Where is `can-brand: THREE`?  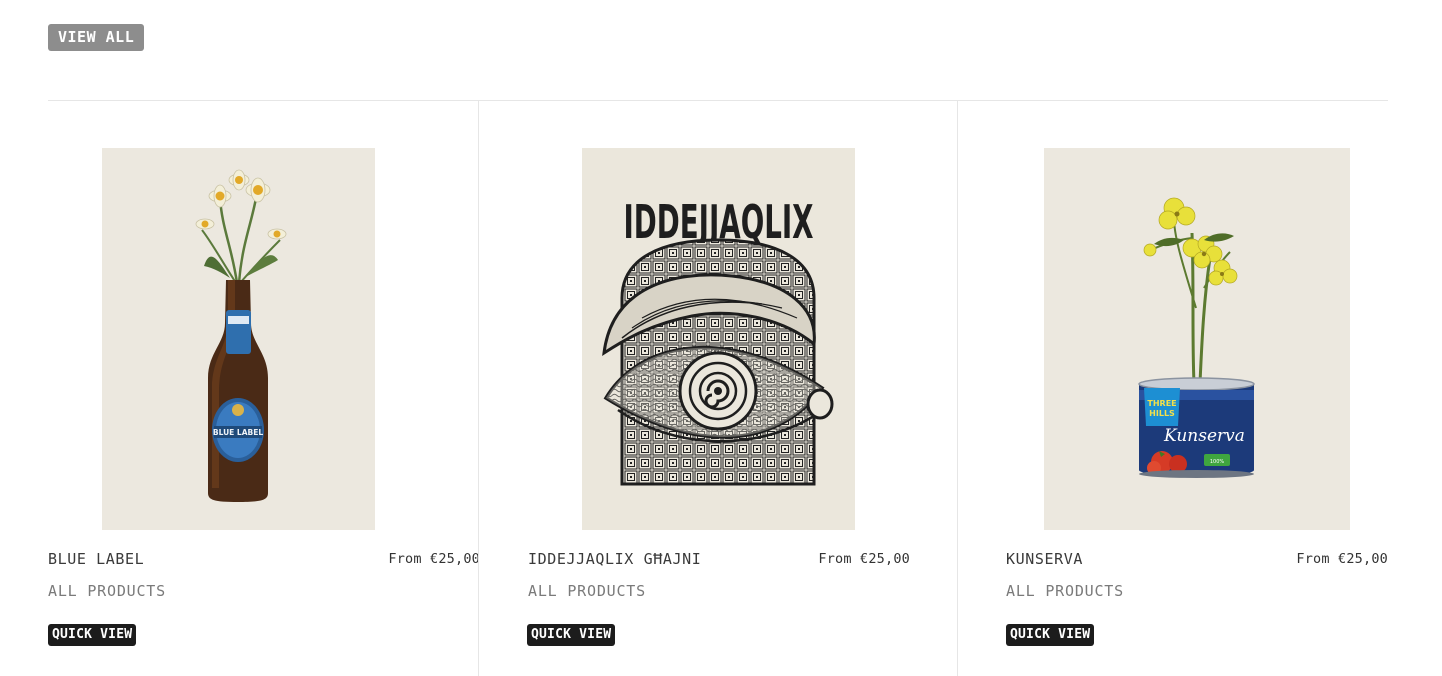 can-brand: THREE is located at coordinates (1161, 403).